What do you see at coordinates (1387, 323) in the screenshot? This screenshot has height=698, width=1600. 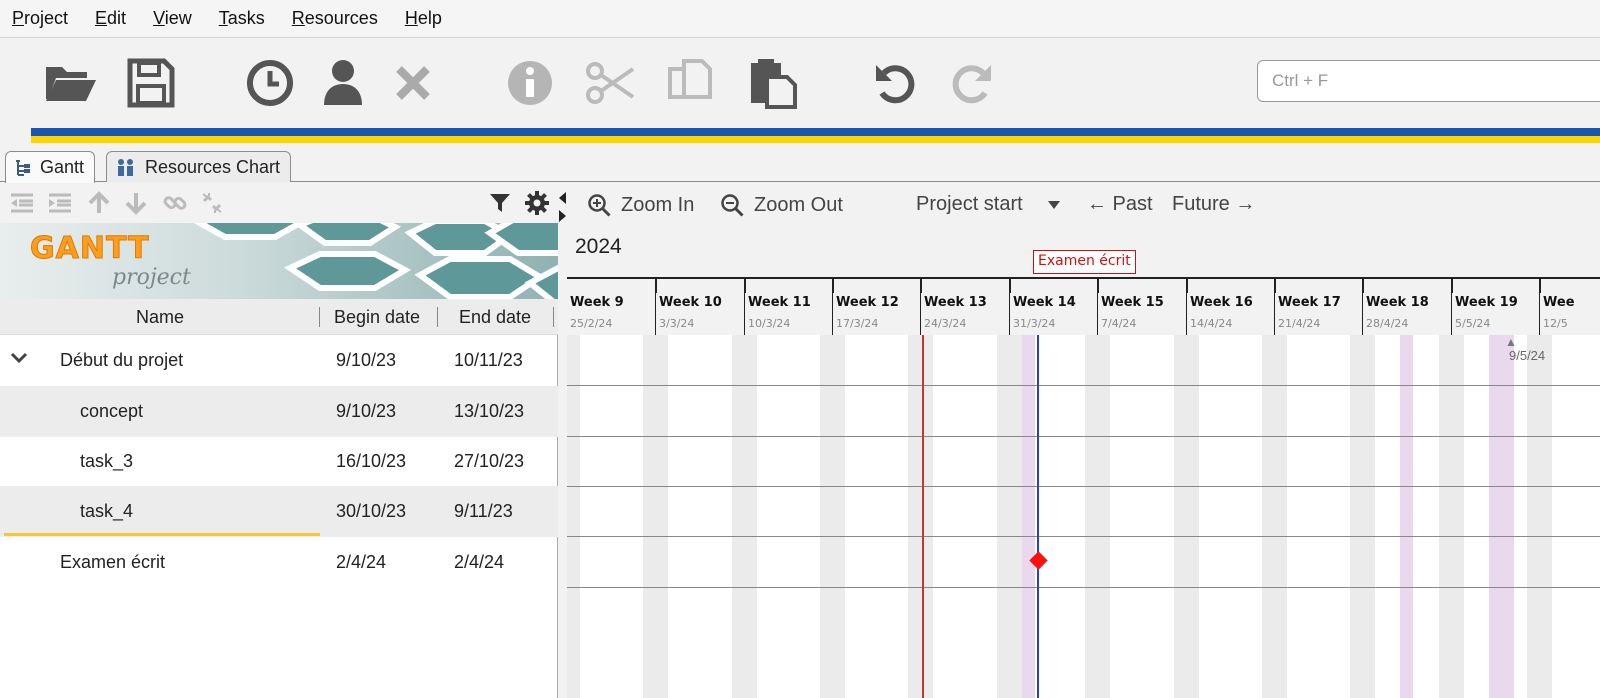 I see `week-date: 28/4/24` at bounding box center [1387, 323].